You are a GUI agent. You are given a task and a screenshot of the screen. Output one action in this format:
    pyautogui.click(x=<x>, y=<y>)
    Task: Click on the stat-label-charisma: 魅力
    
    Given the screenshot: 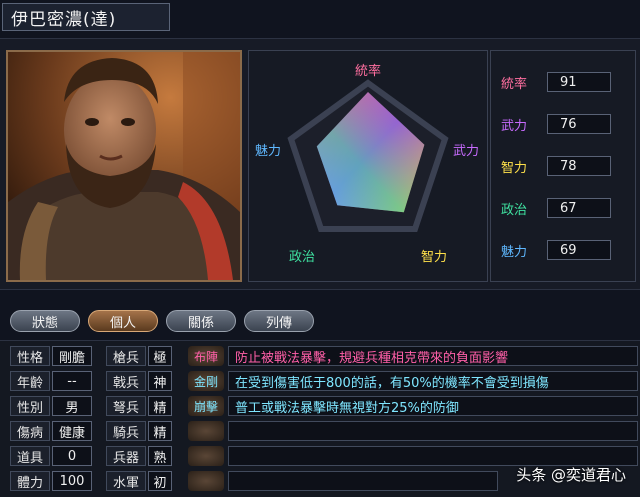 What is the action you would take?
    pyautogui.click(x=514, y=252)
    